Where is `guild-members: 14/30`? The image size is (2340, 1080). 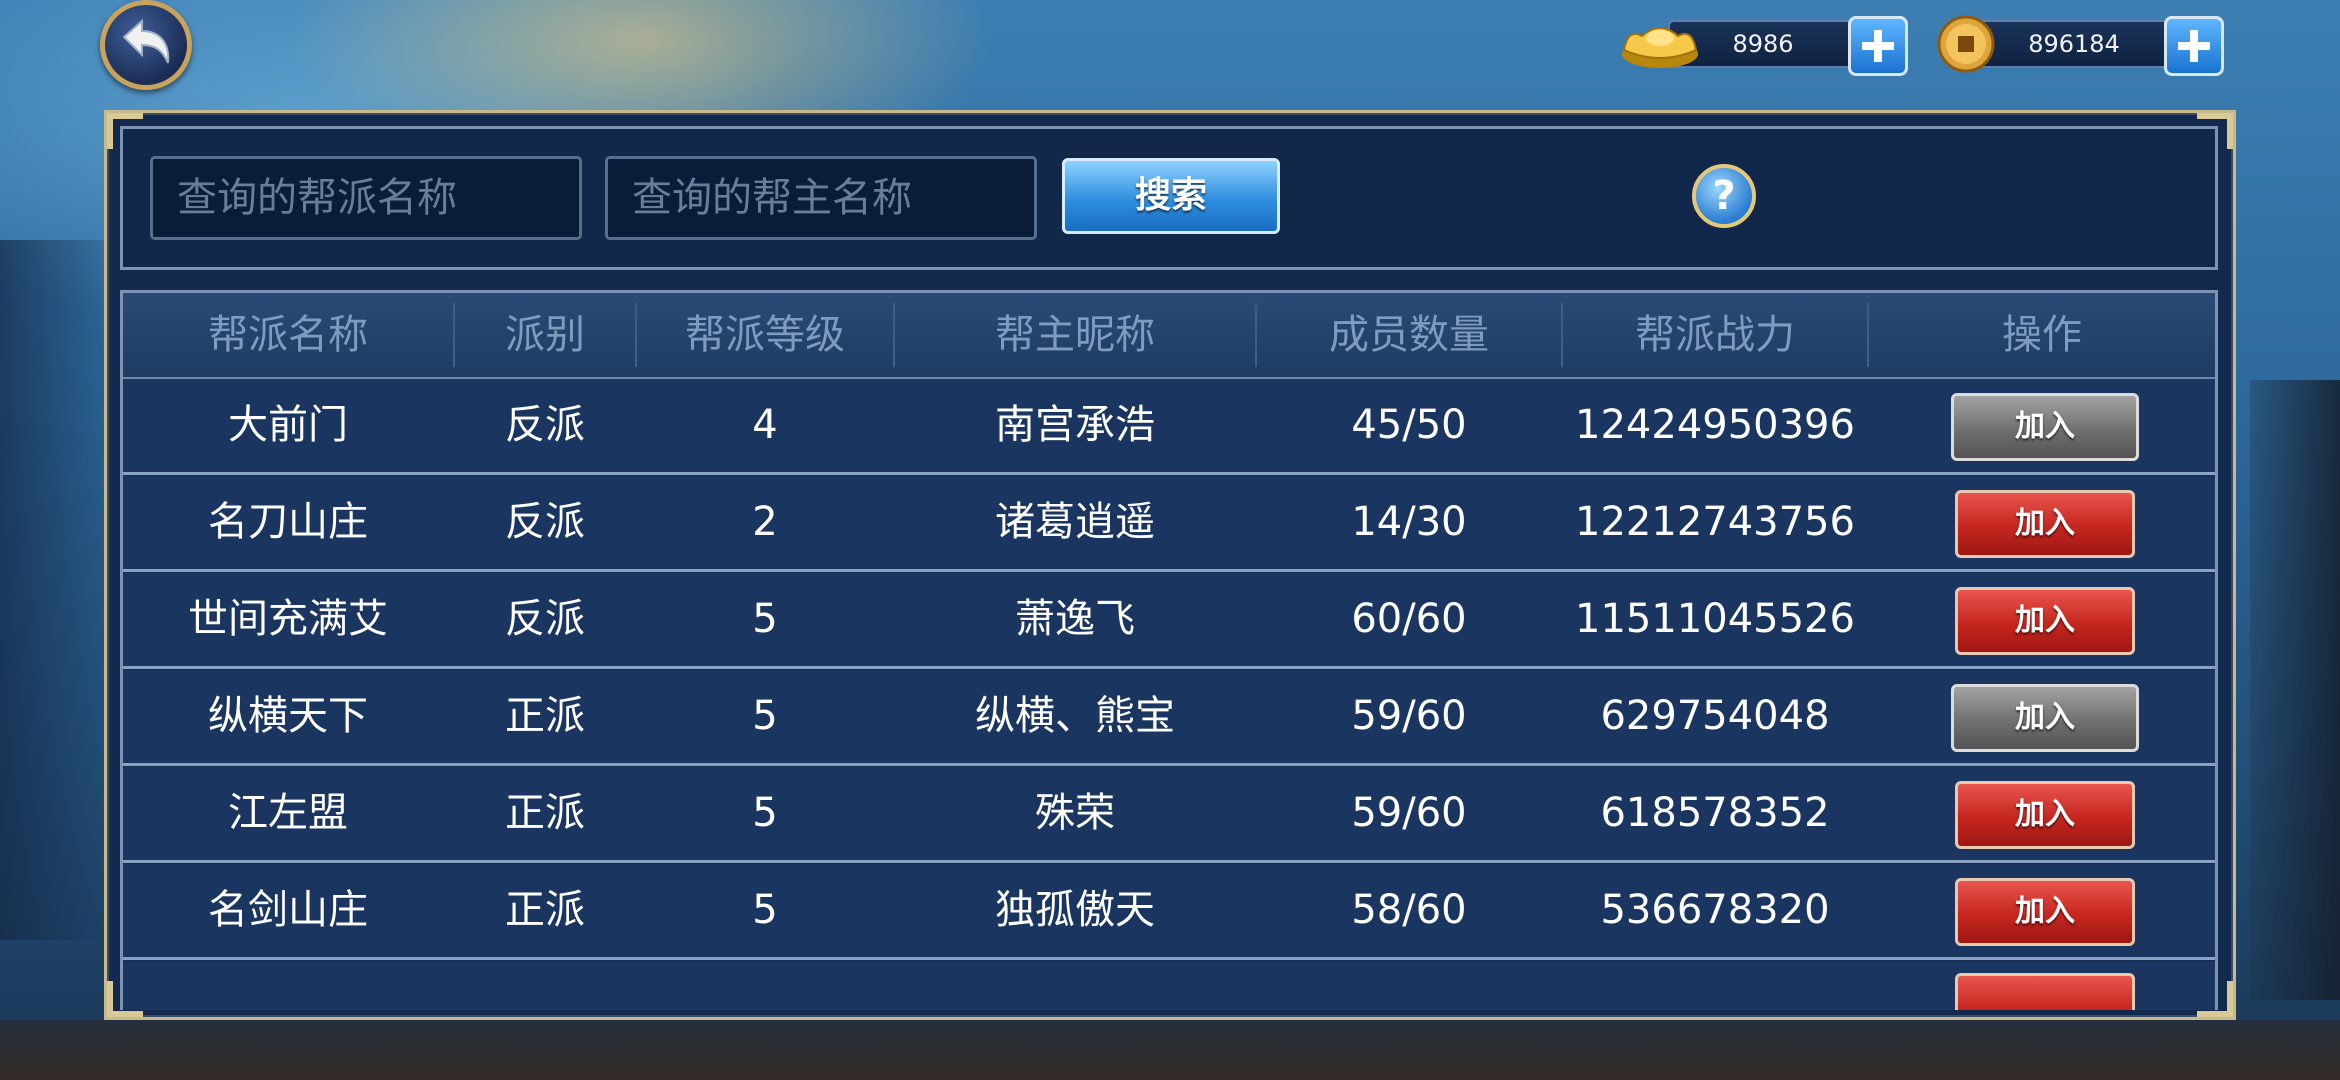
guild-members: 14/30 is located at coordinates (1409, 522).